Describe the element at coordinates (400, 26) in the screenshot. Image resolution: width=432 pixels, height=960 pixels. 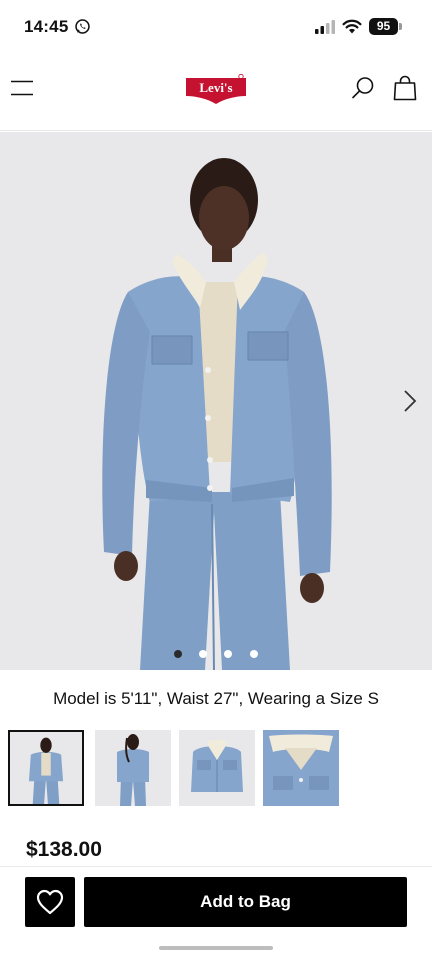
I see `battery-tip` at that location.